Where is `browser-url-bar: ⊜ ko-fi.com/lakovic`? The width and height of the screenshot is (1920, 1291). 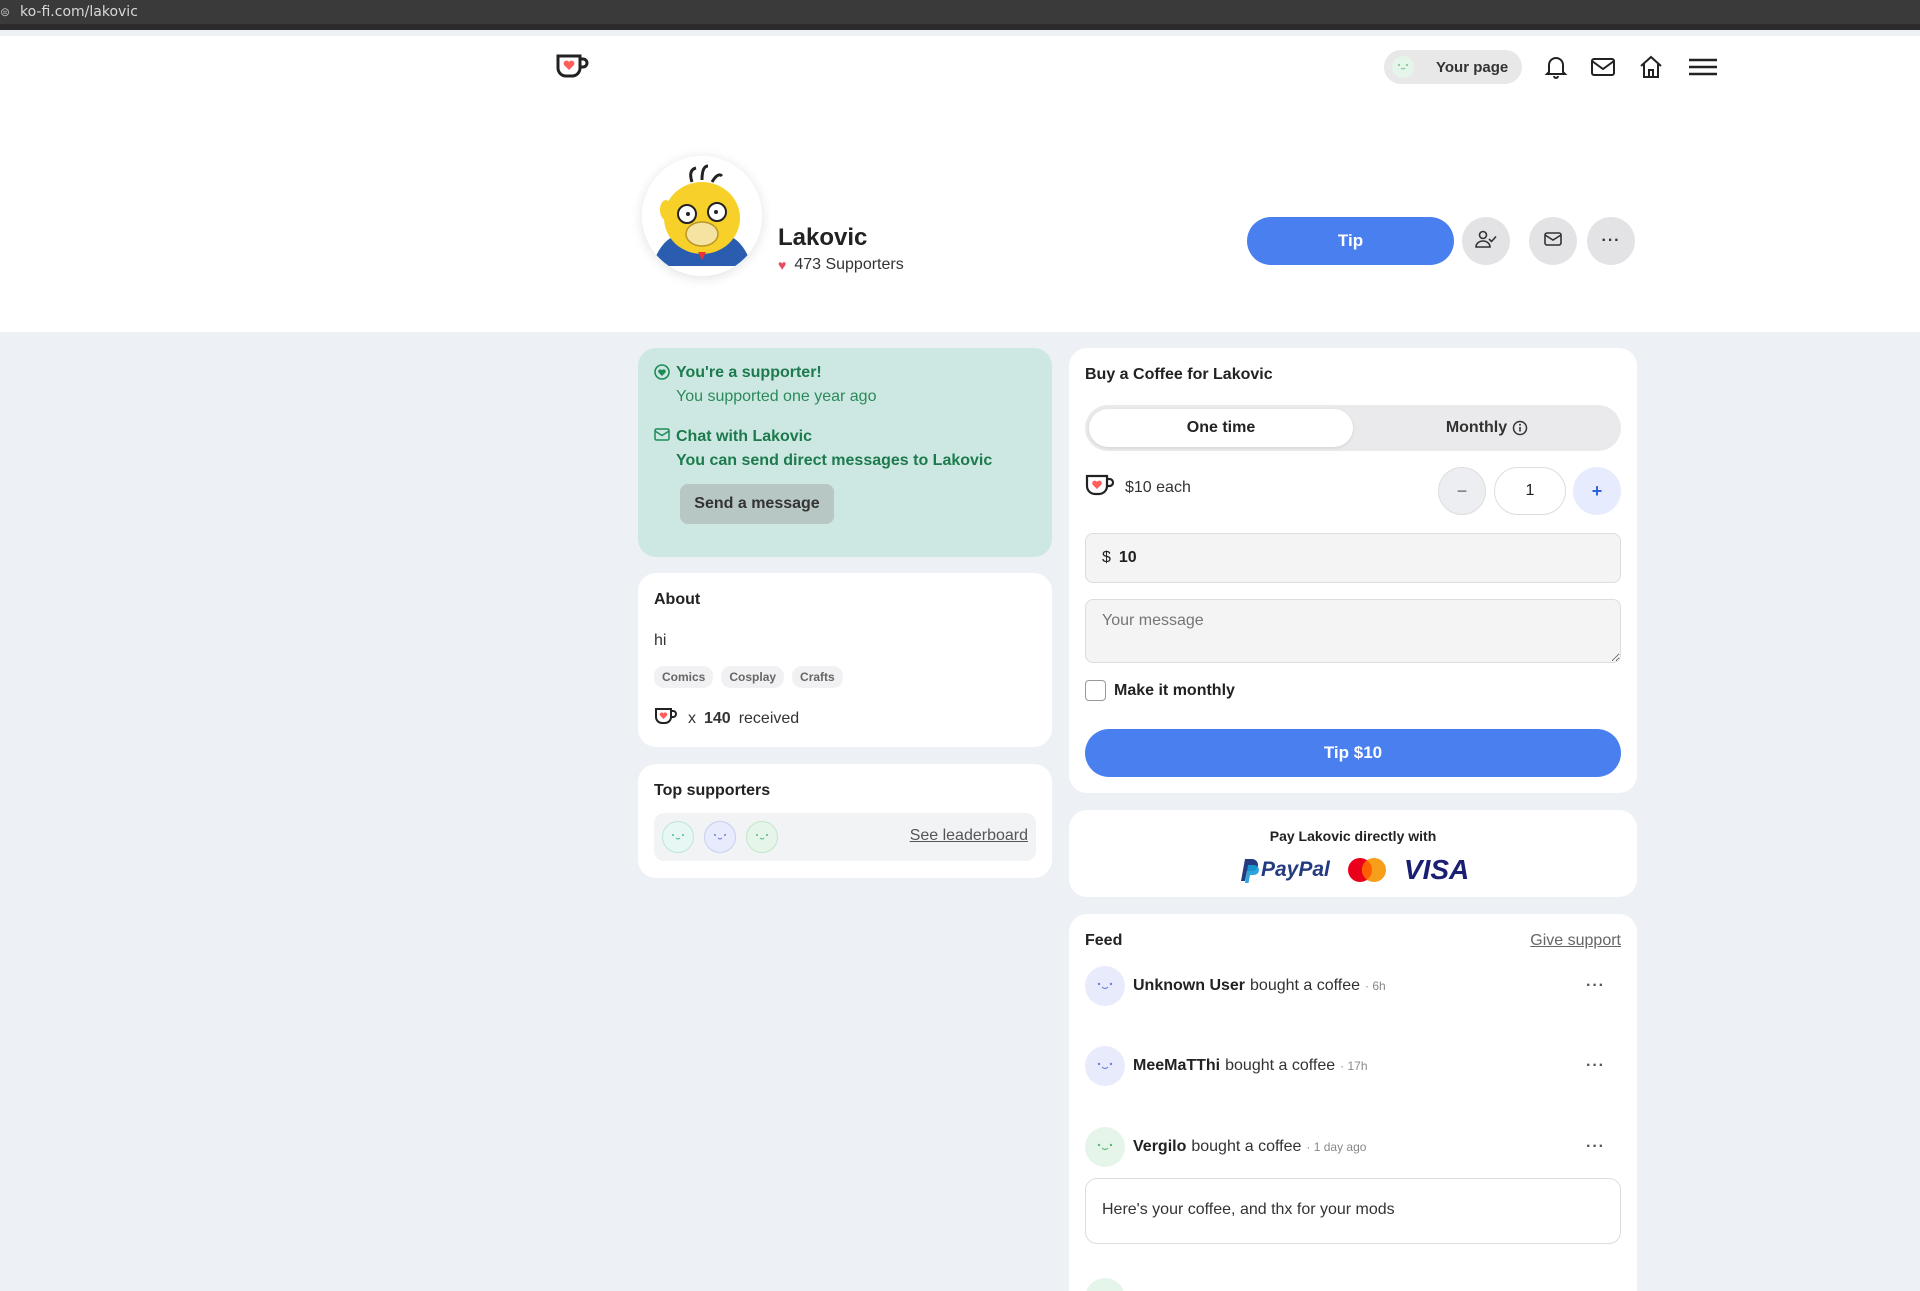
browser-url-bar: ⊜ ko-fi.com/lakovic is located at coordinates (960, 15).